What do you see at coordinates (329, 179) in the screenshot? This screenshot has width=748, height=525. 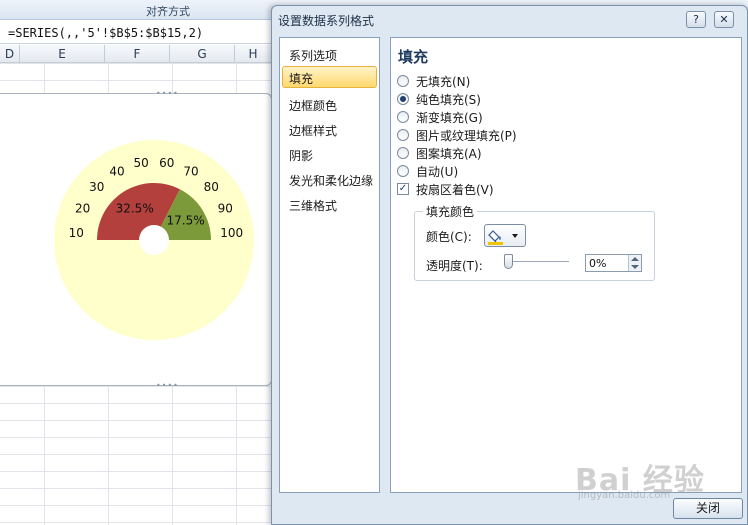 I see `nav-item-glow-soft-edges: 发光和柔化边缘` at bounding box center [329, 179].